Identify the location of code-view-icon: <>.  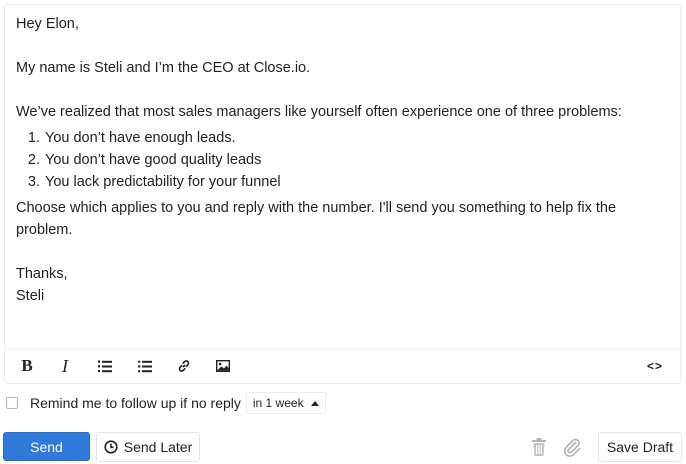
(655, 366).